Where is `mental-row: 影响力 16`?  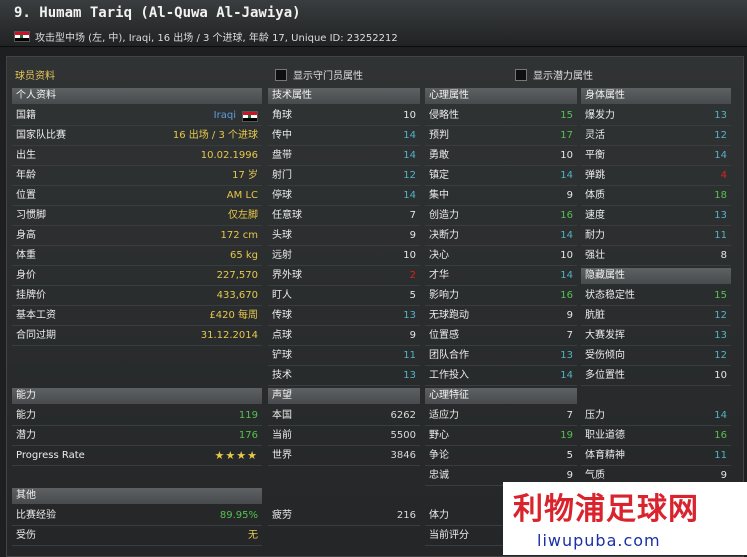 mental-row: 影响力 16 is located at coordinates (501, 296).